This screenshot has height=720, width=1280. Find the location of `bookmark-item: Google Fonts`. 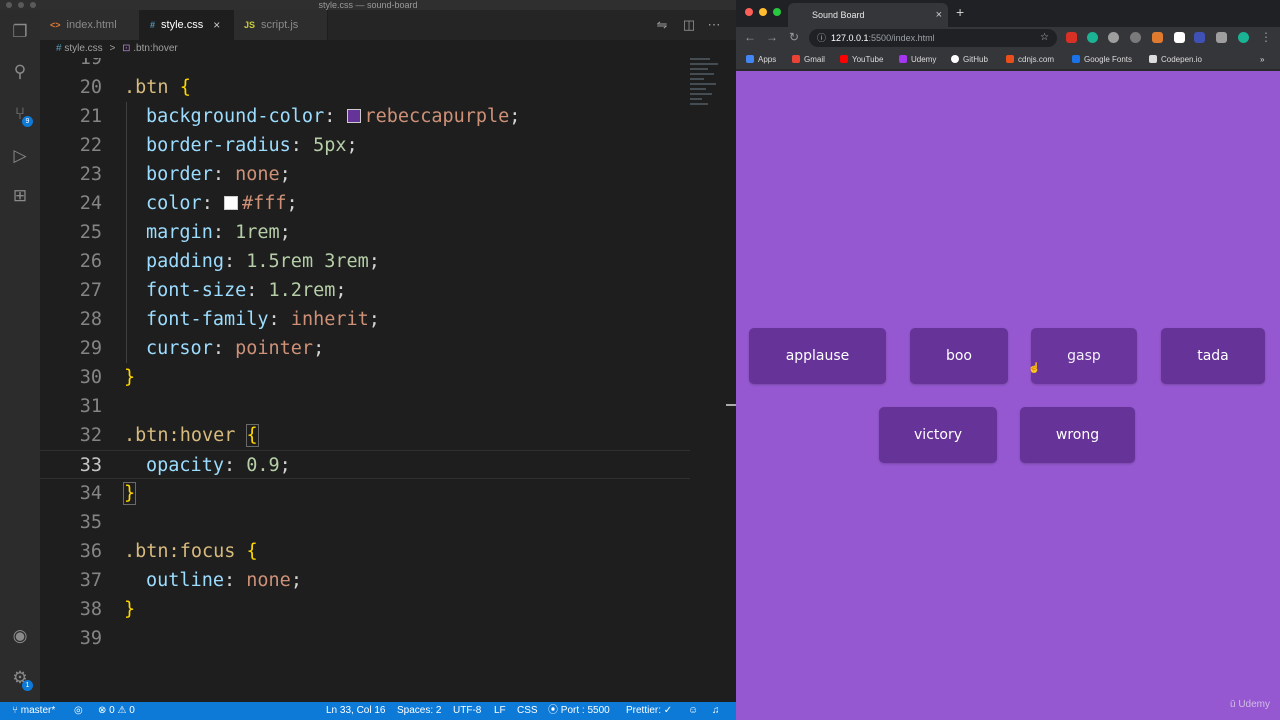

bookmark-item: Google Fonts is located at coordinates (1102, 59).